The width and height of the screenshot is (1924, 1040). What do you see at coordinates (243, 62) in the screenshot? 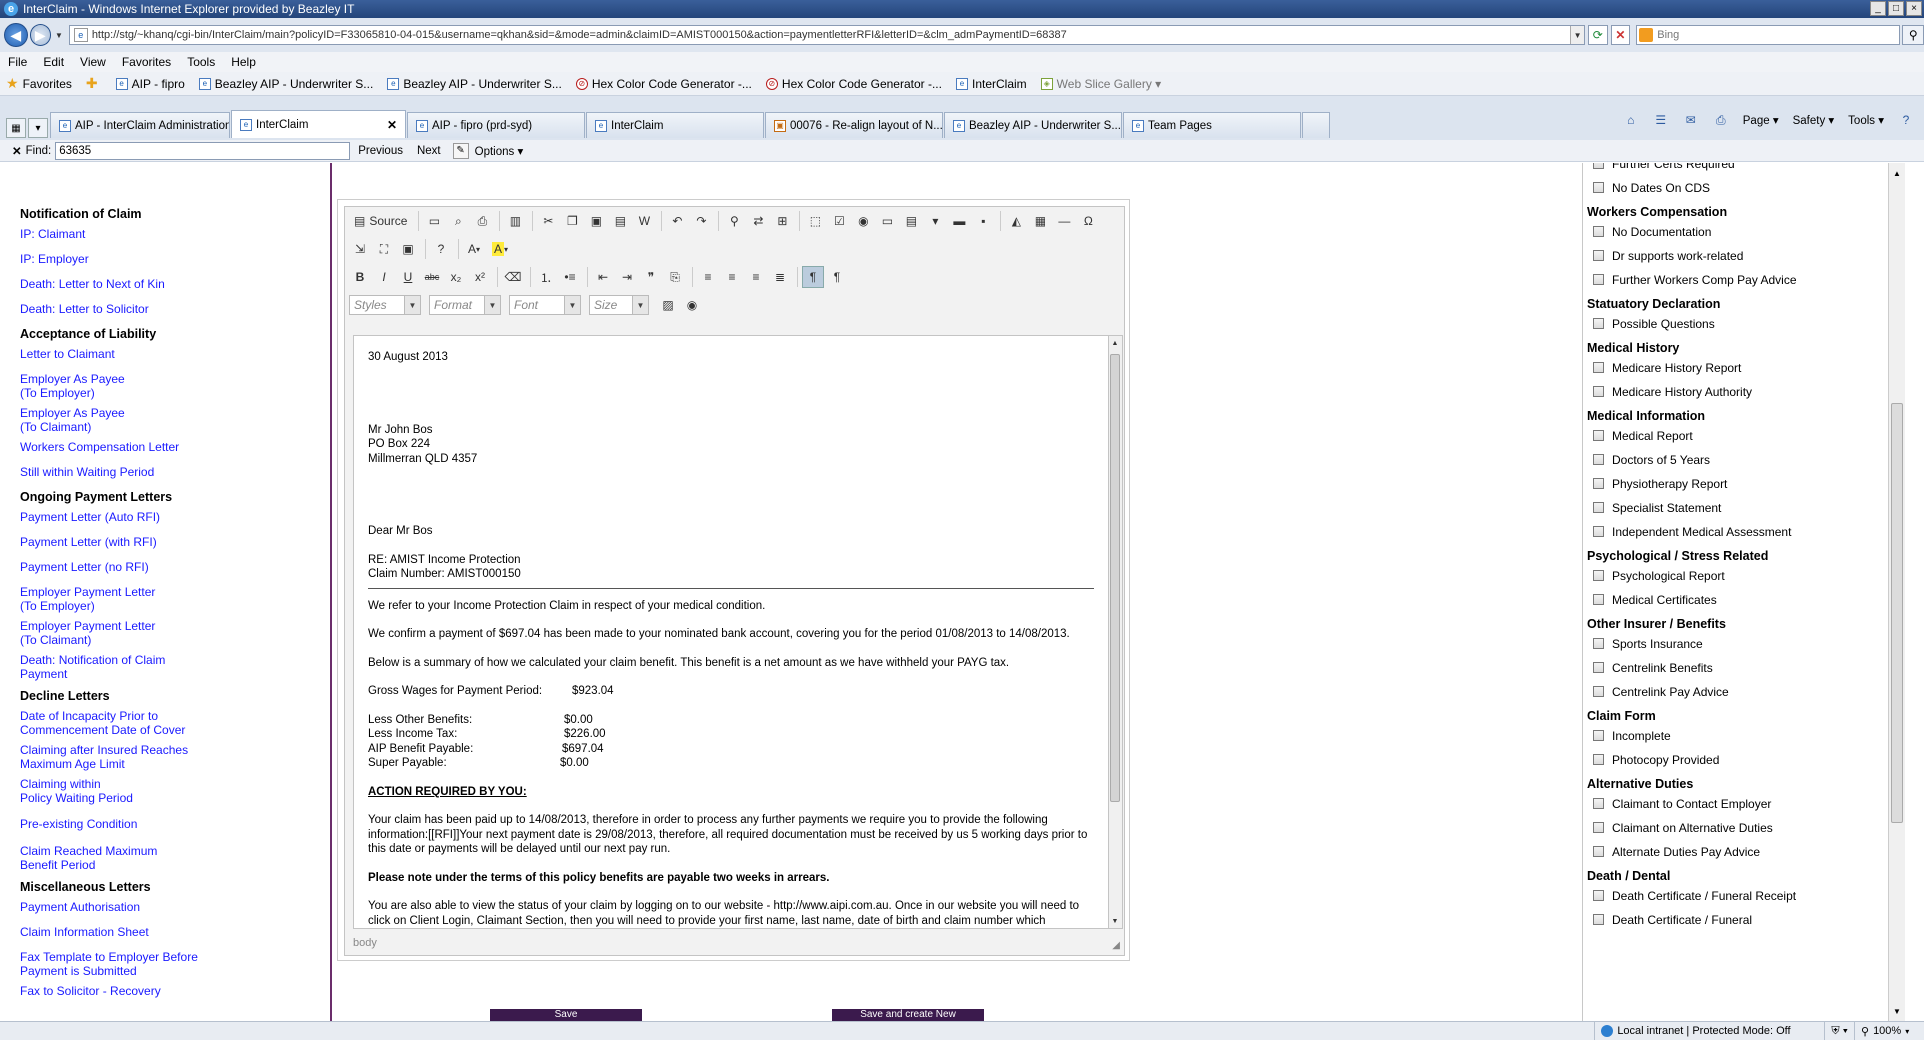
I see `menu-help: Help` at bounding box center [243, 62].